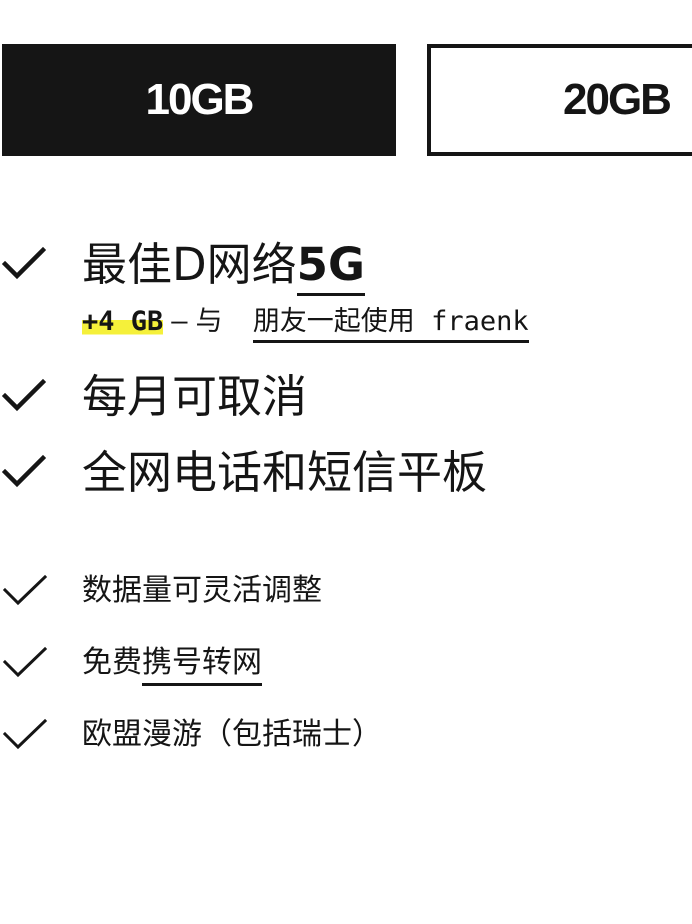  I want to click on number-porting-link: 携号转网, so click(202, 667).